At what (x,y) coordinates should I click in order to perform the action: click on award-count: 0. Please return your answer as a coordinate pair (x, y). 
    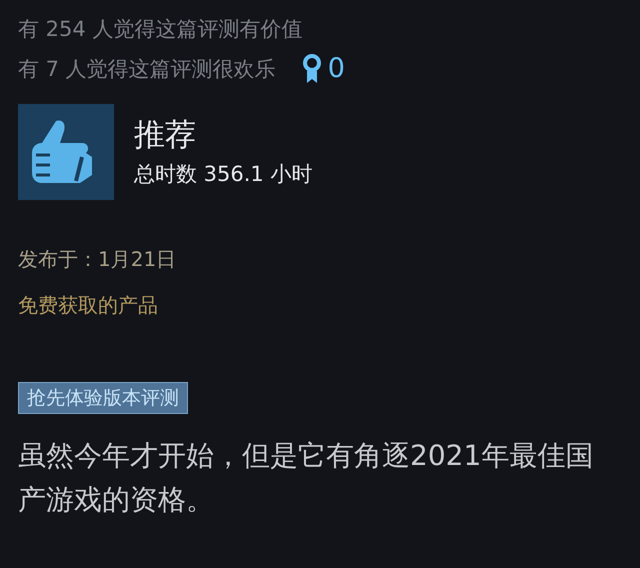
    Looking at the image, I should click on (336, 69).